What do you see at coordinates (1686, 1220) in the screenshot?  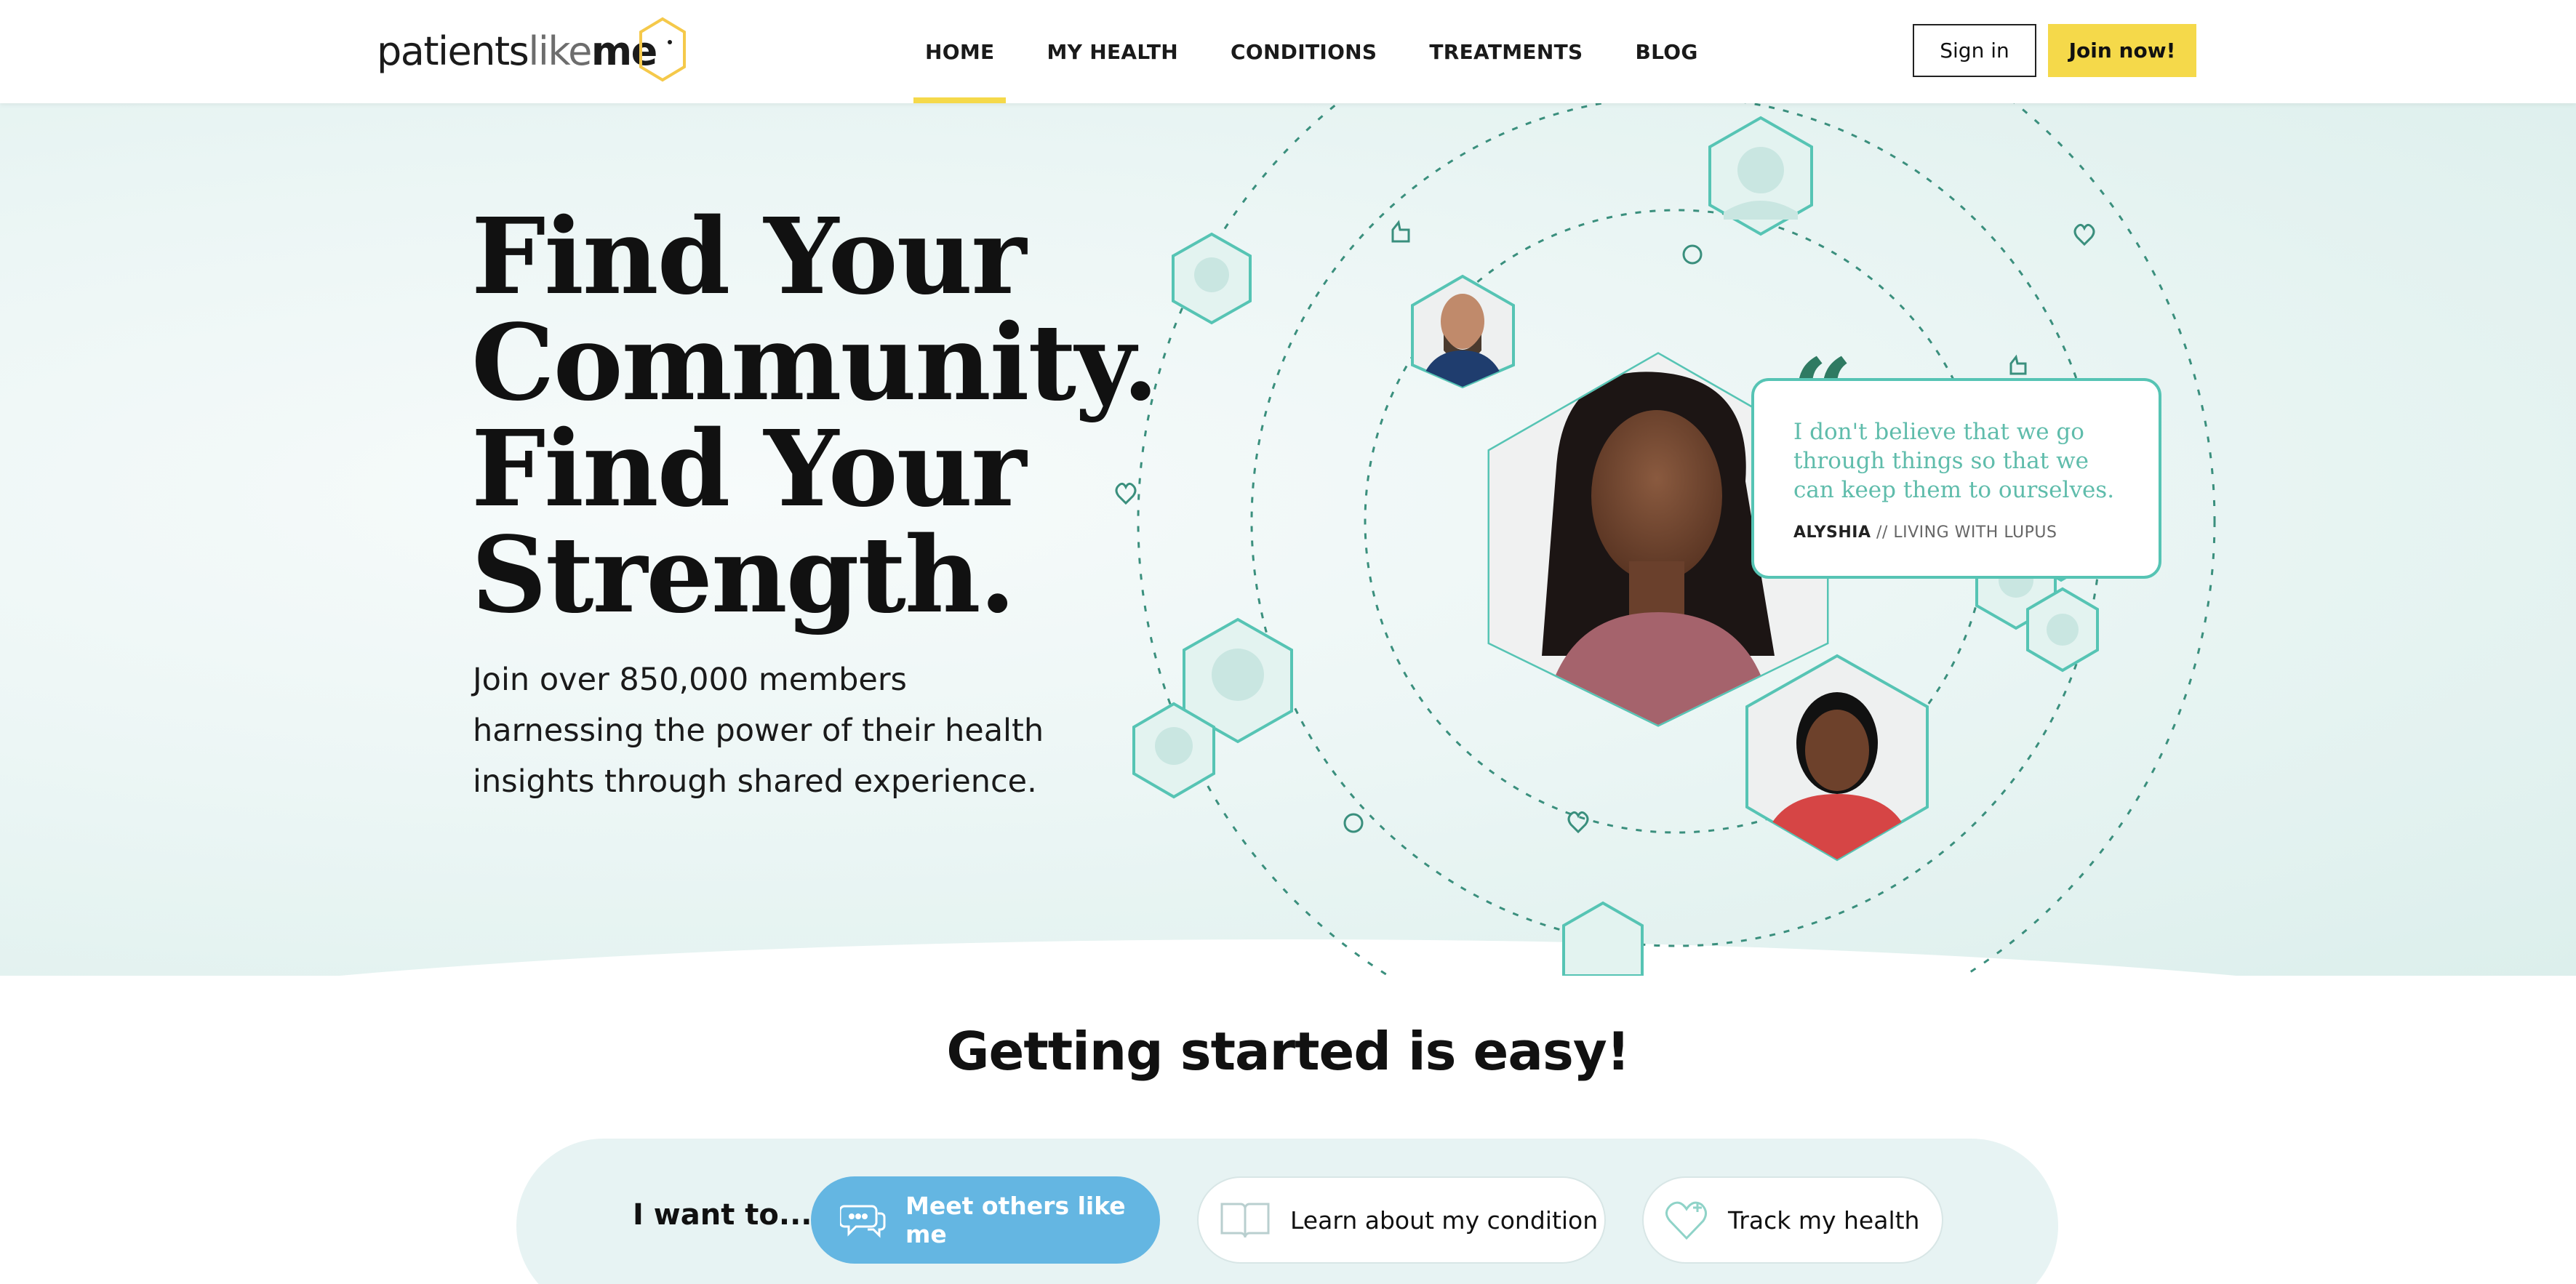 I see `heart-plus-icon` at bounding box center [1686, 1220].